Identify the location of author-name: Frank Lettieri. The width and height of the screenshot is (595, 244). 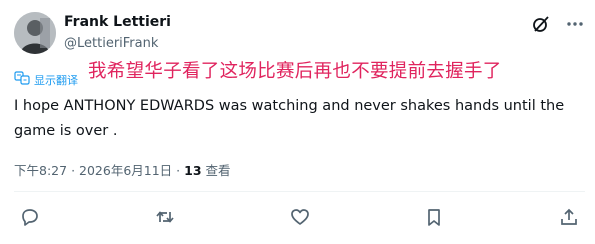
(117, 22).